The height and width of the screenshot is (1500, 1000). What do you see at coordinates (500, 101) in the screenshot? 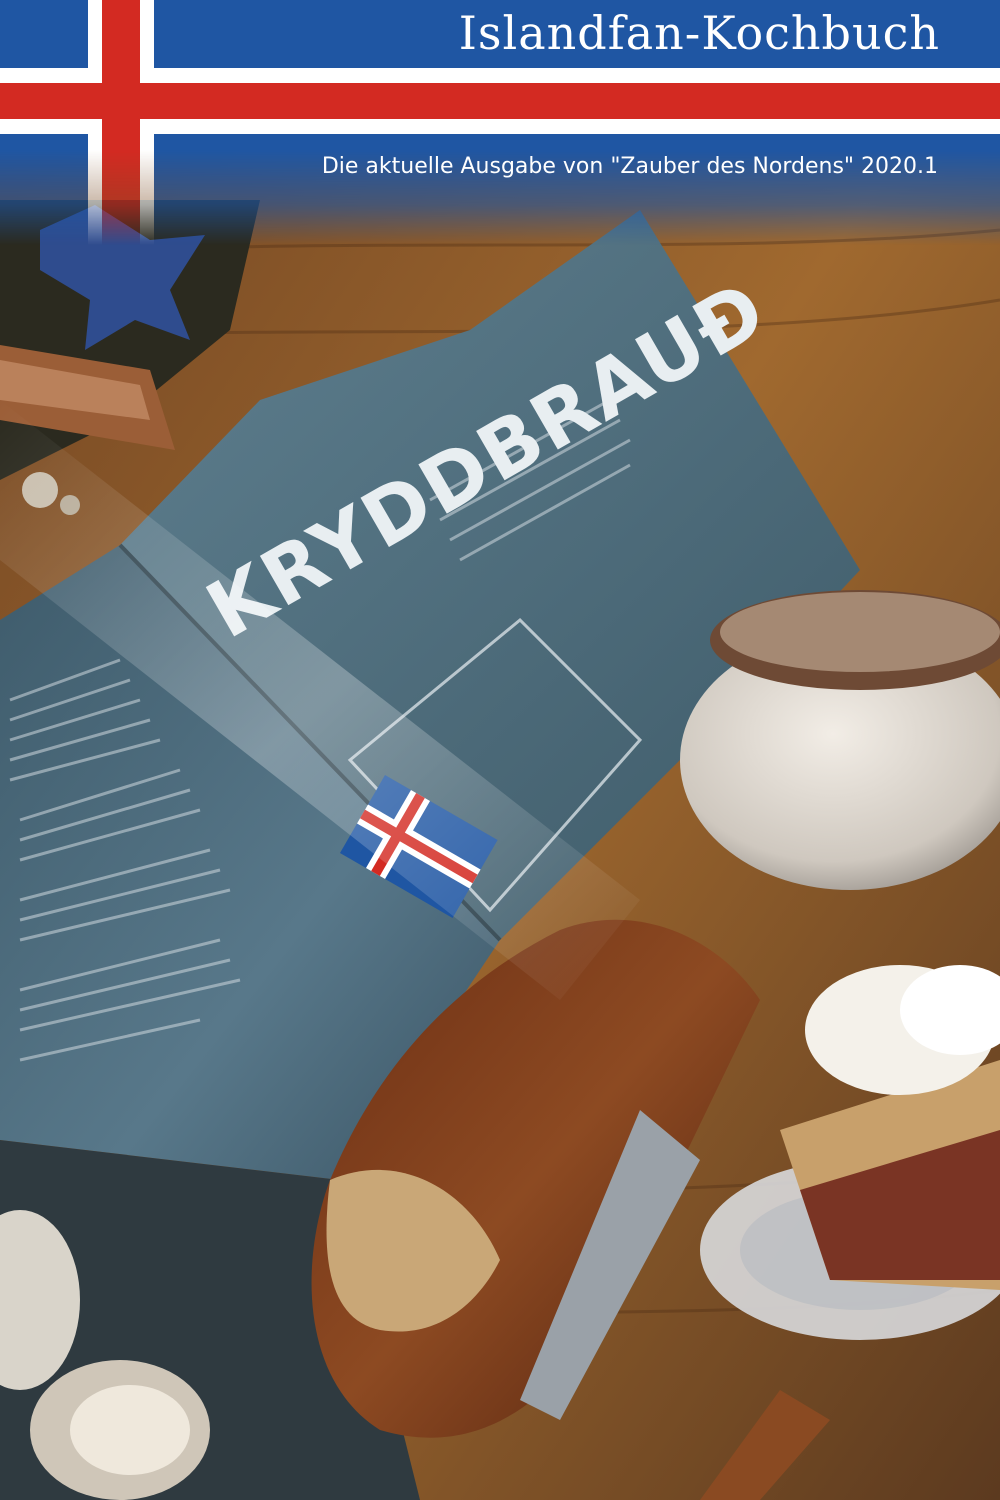
I see `flag-cross-red-horizontal` at bounding box center [500, 101].